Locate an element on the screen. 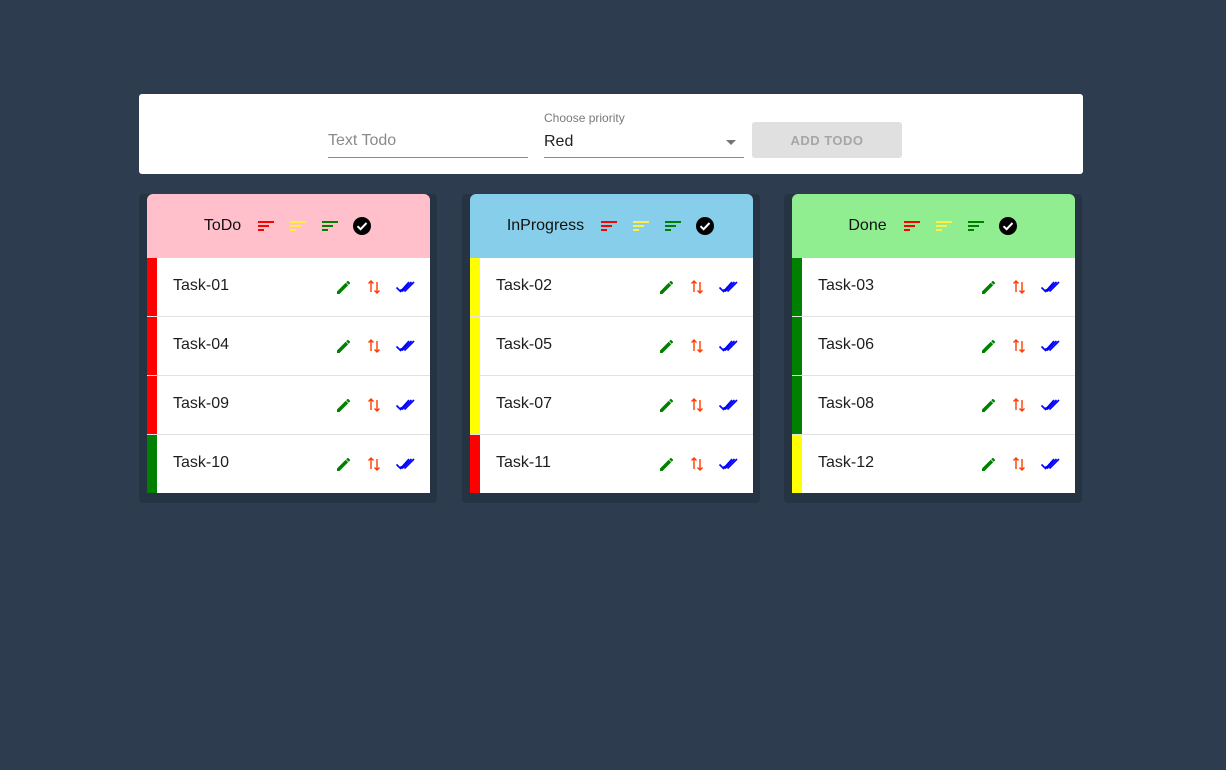  column-header: Done is located at coordinates (933, 226).